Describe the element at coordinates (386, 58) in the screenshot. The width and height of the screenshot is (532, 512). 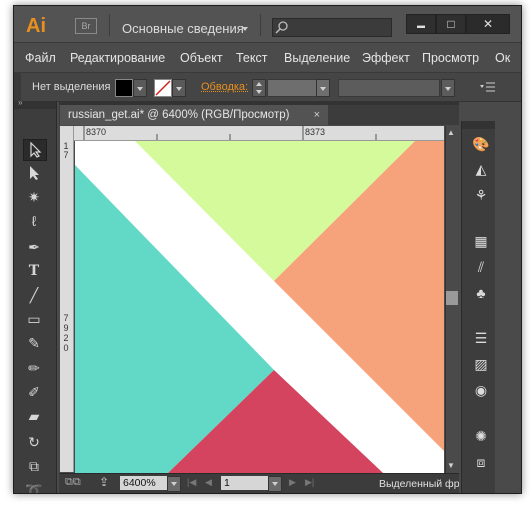
I see `menu-effect: Эффект` at that location.